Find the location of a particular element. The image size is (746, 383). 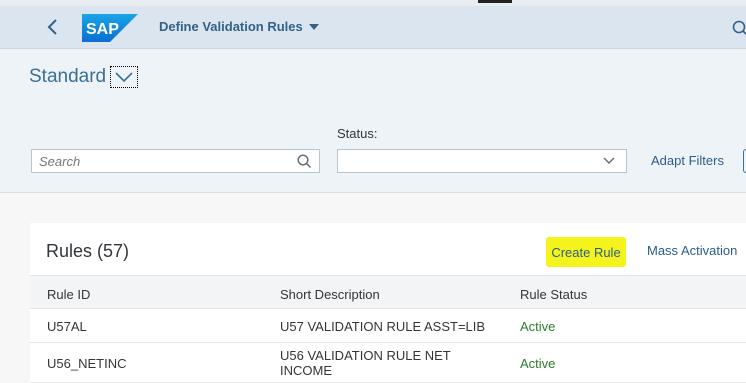

sap-logo: SAP is located at coordinates (110, 28).